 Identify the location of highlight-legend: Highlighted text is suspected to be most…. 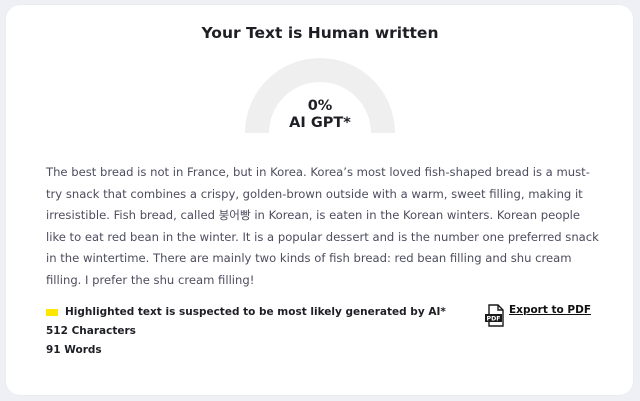
(246, 312).